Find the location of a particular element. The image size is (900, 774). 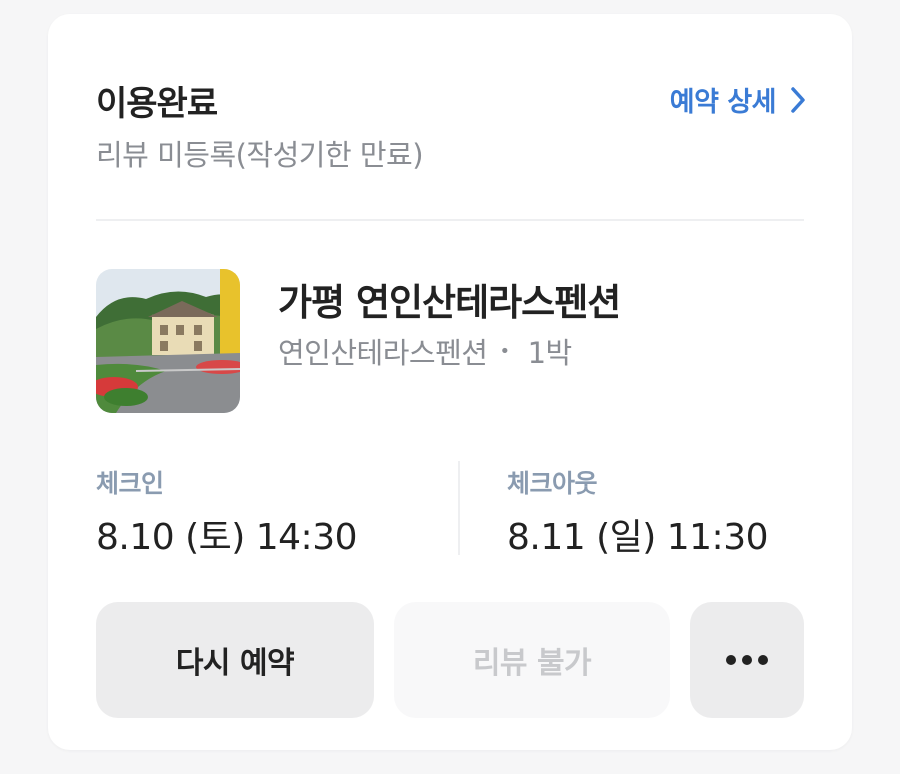

review-unavailable-button: 리뷰 불가 is located at coordinates (532, 660).